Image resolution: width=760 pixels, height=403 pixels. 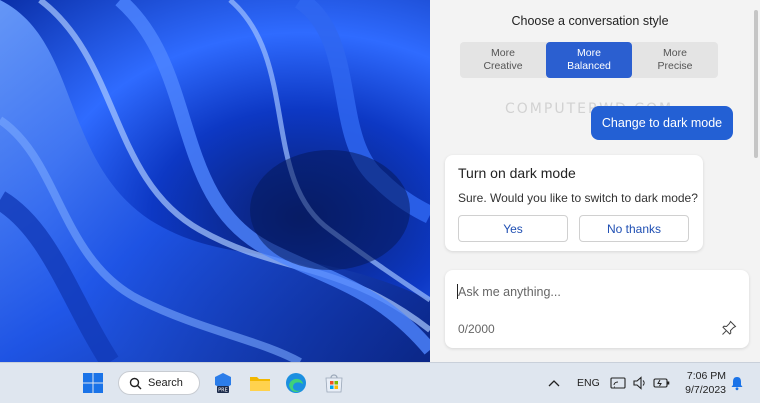 I want to click on file-explorer-icon, so click(x=260, y=383).